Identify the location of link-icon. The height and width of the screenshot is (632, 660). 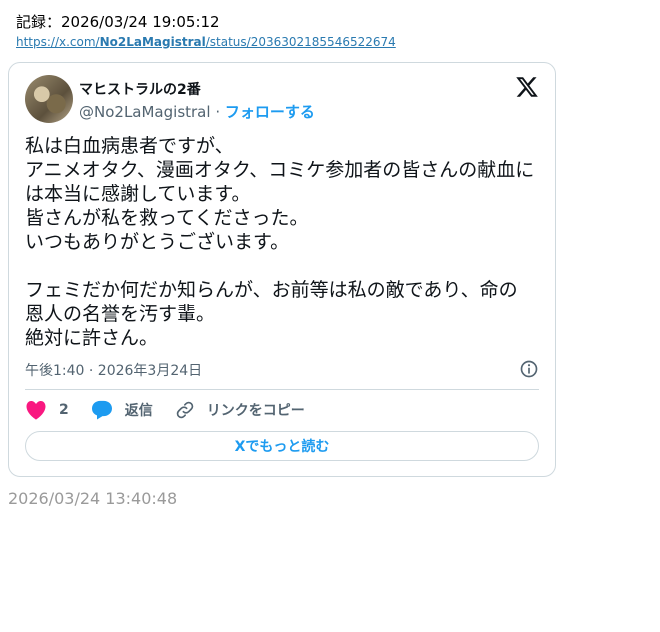
(185, 410).